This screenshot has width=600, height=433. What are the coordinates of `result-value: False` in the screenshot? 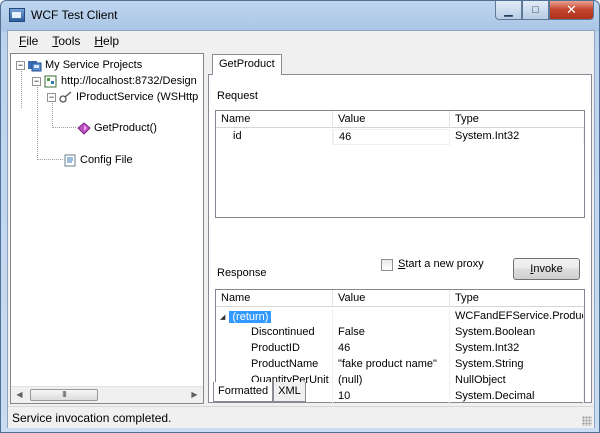 It's located at (391, 333).